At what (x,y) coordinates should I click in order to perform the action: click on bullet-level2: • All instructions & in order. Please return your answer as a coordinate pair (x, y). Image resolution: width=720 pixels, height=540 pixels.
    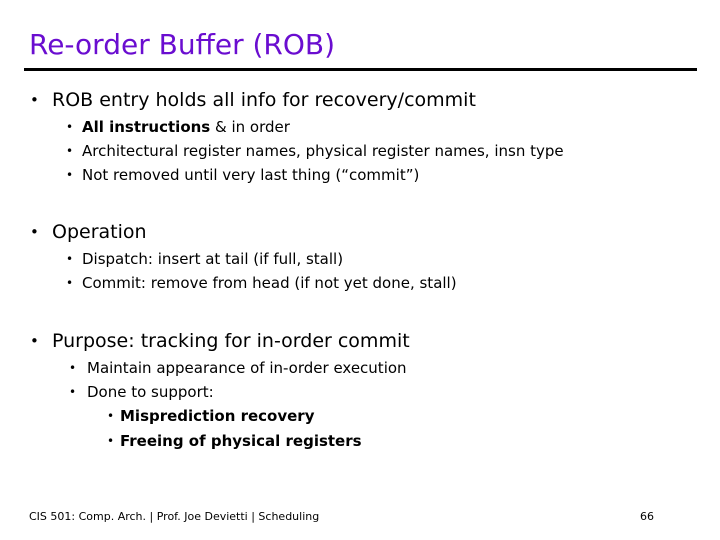
    Looking at the image, I should click on (360, 127).